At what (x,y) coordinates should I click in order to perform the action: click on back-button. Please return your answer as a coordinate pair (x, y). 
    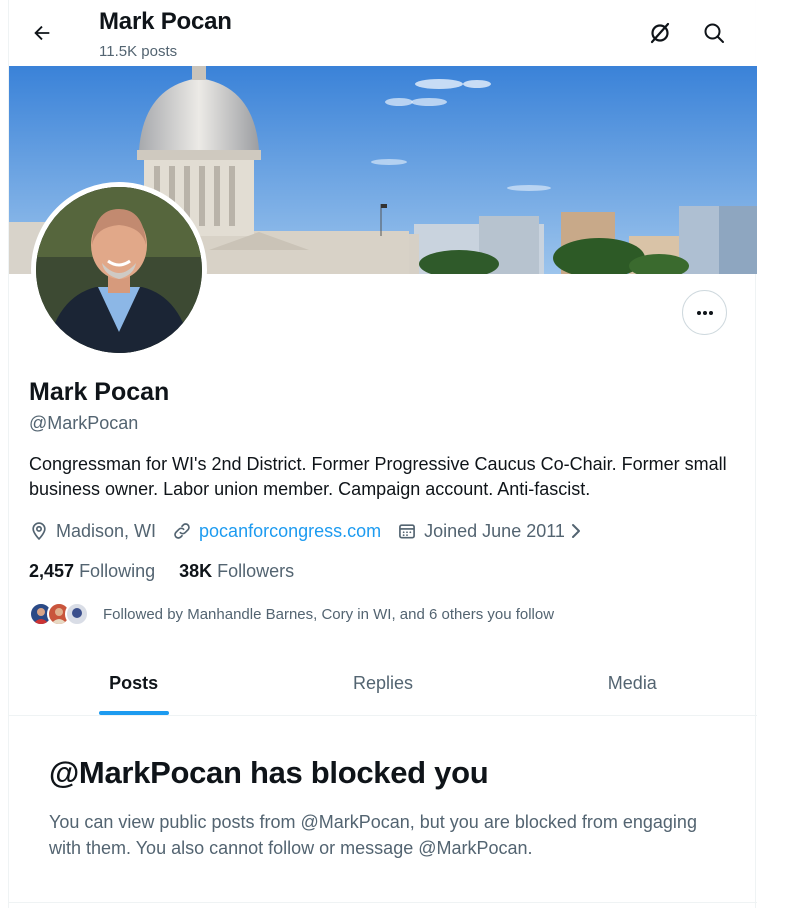
    Looking at the image, I should click on (42, 33).